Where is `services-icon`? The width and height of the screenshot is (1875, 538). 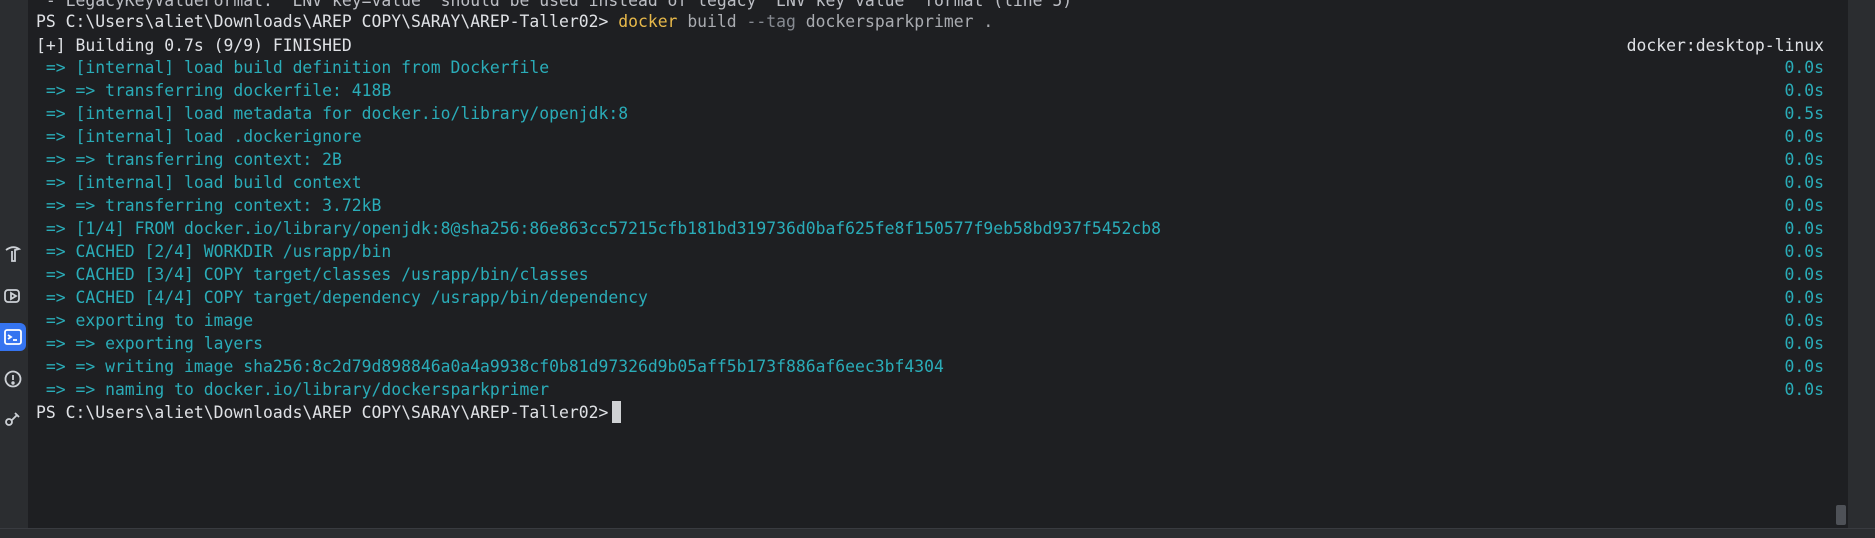
services-icon is located at coordinates (13, 419).